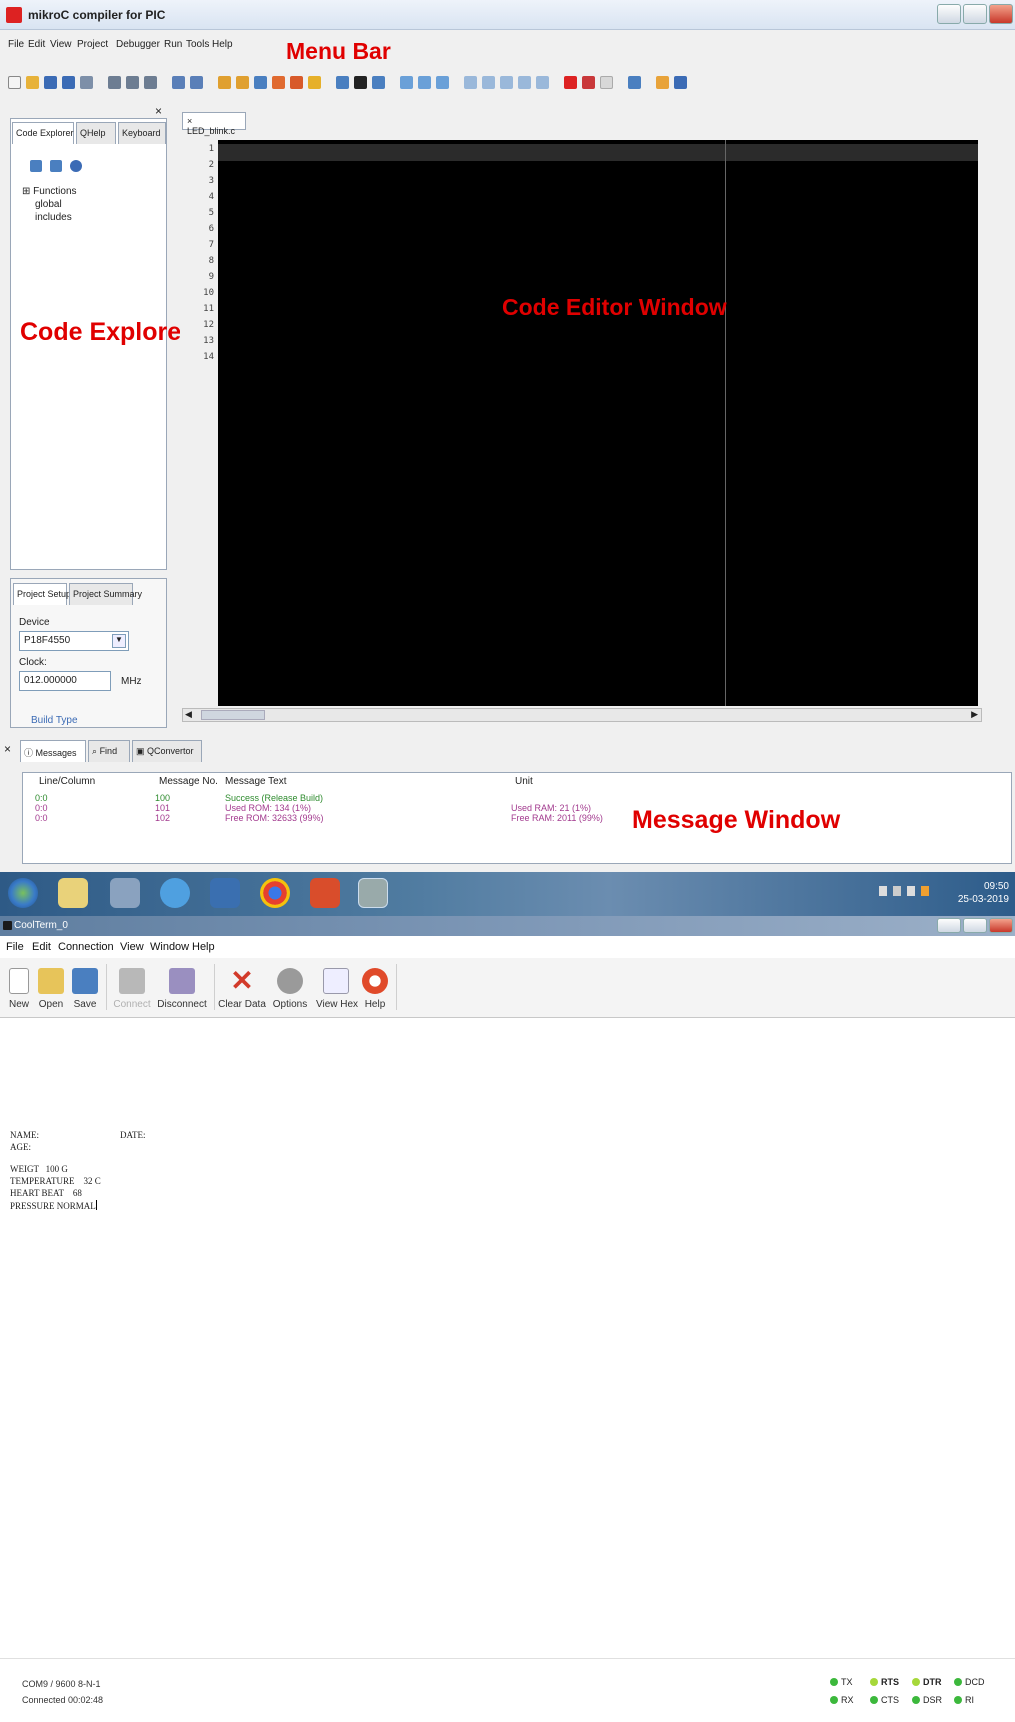  What do you see at coordinates (23, 893) in the screenshot?
I see `start-button-icon` at bounding box center [23, 893].